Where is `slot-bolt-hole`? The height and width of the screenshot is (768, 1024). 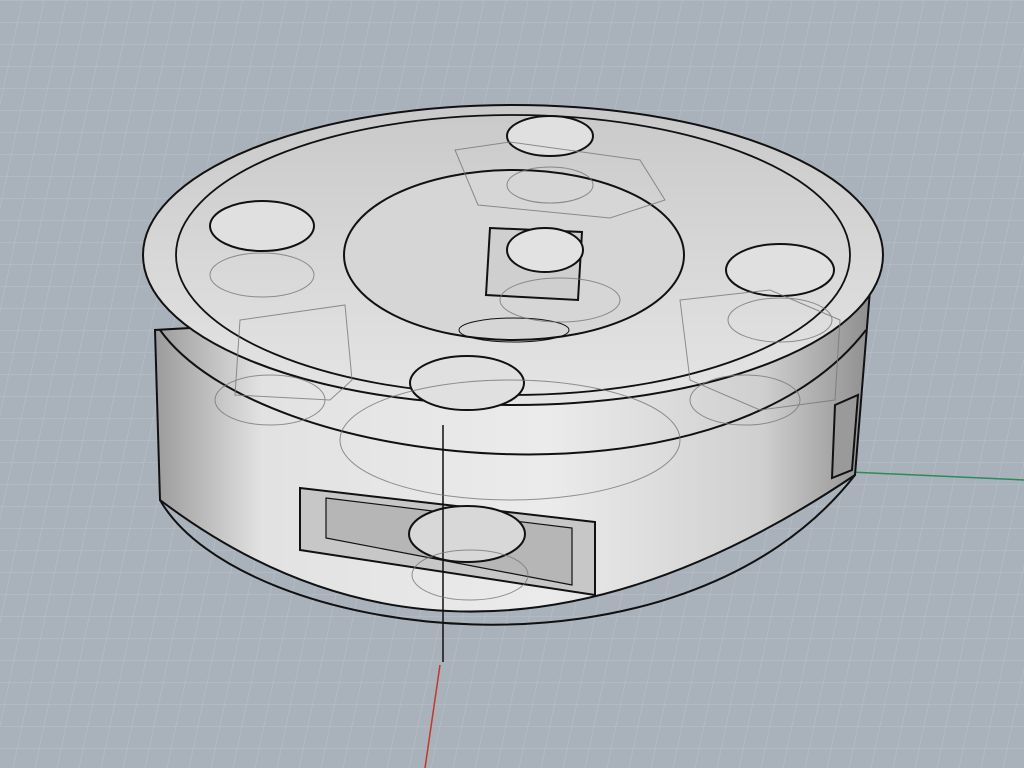 slot-bolt-hole is located at coordinates (467, 534).